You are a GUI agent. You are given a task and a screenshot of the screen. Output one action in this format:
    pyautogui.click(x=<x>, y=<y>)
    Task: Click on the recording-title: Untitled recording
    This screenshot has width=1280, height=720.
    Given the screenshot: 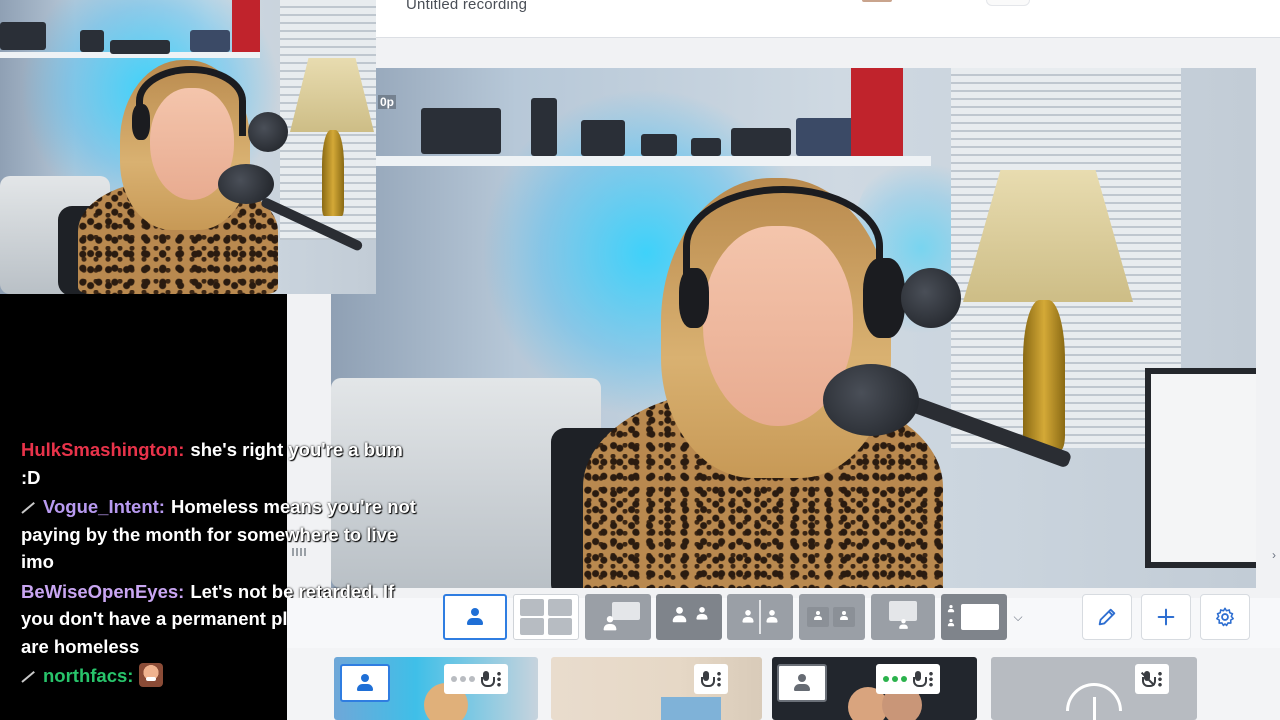 What is the action you would take?
    pyautogui.click(x=466, y=6)
    